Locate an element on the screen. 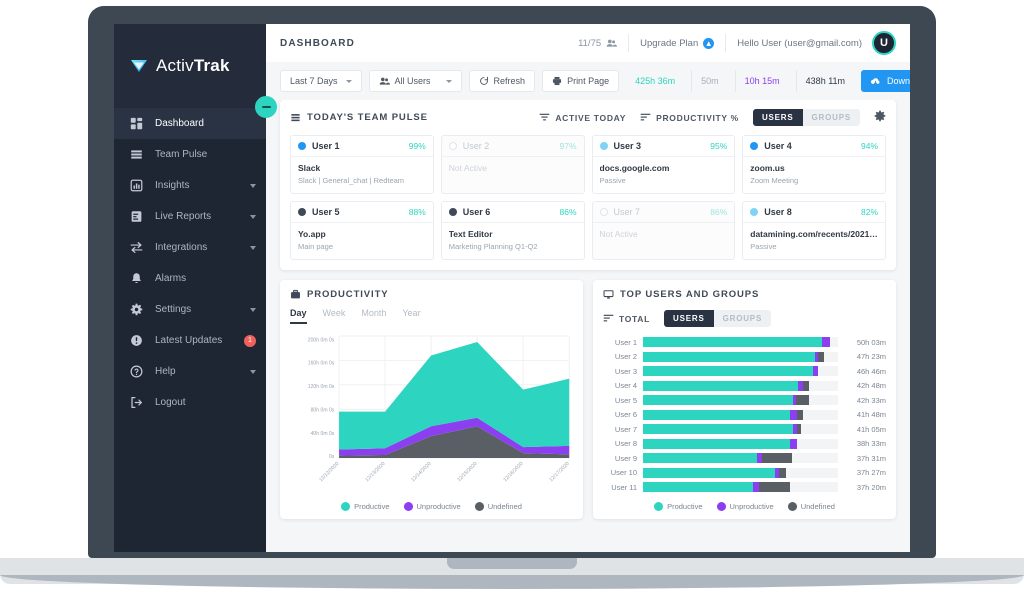  team-pulse-controls: ACTIVE TODAY PRODUCTIVITY % USERS GROUPS is located at coordinates (712, 117).